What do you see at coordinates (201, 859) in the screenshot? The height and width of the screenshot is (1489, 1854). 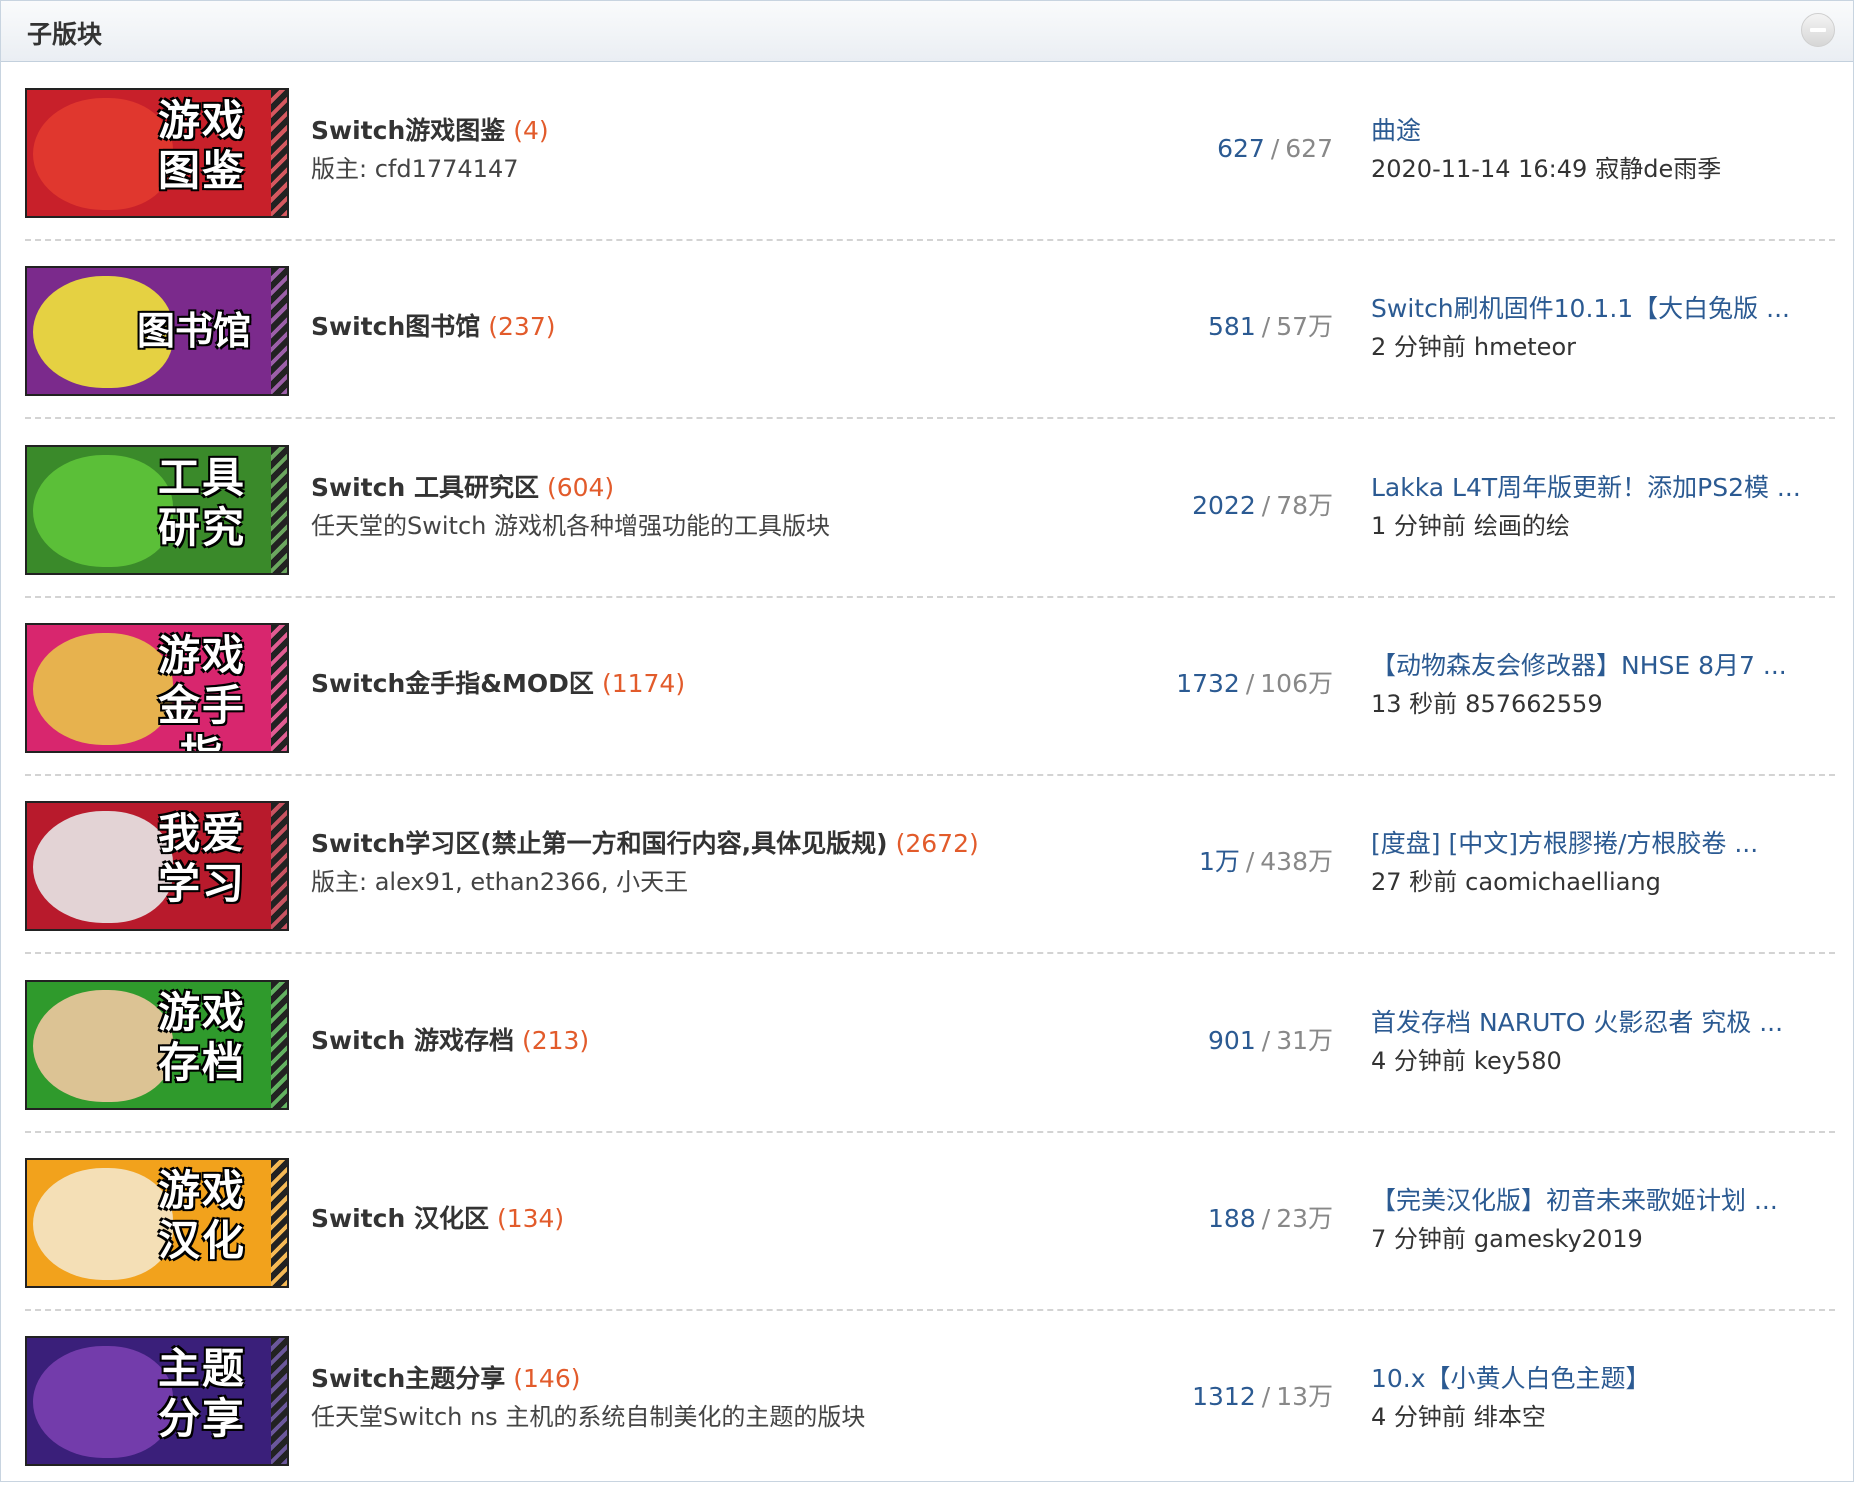 I see `thumbnail-label: 我爱学习` at bounding box center [201, 859].